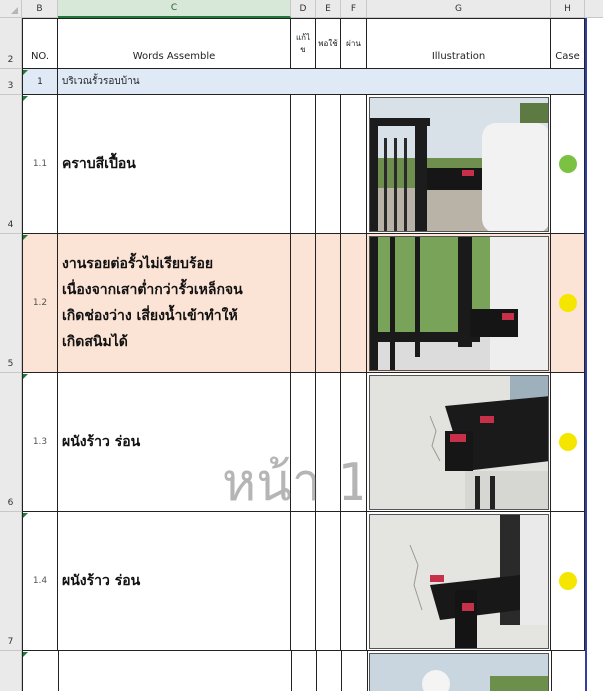  What do you see at coordinates (459, 43) in the screenshot?
I see `header-illustration: Illustration` at bounding box center [459, 43].